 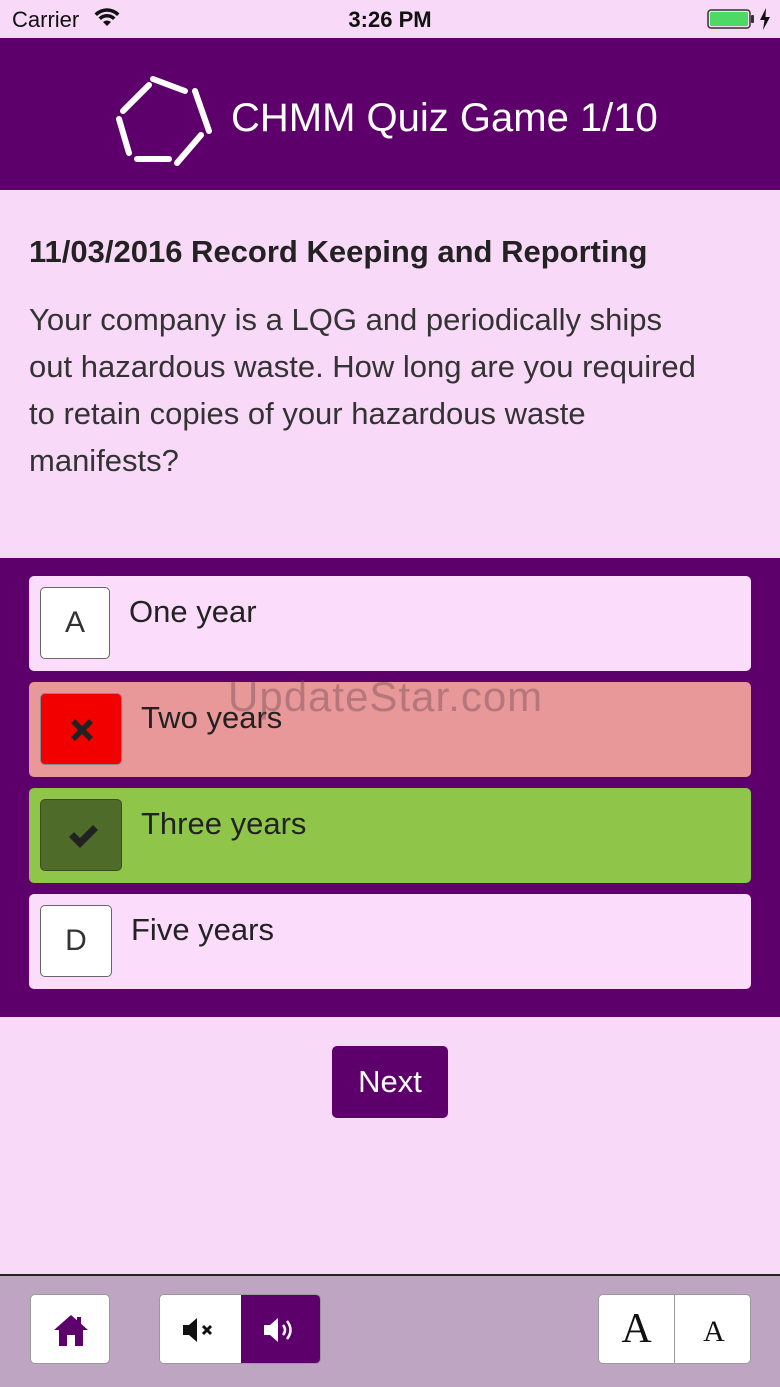 I want to click on app-header: CHMM Quiz Game 1/10, so click(x=390, y=114).